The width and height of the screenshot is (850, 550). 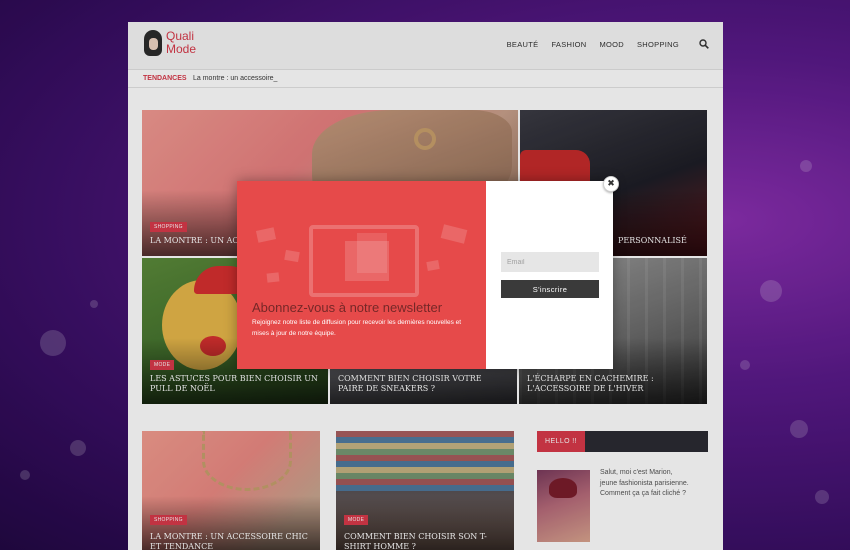 What do you see at coordinates (550, 289) in the screenshot?
I see `subscribe-button: S'inscrire` at bounding box center [550, 289].